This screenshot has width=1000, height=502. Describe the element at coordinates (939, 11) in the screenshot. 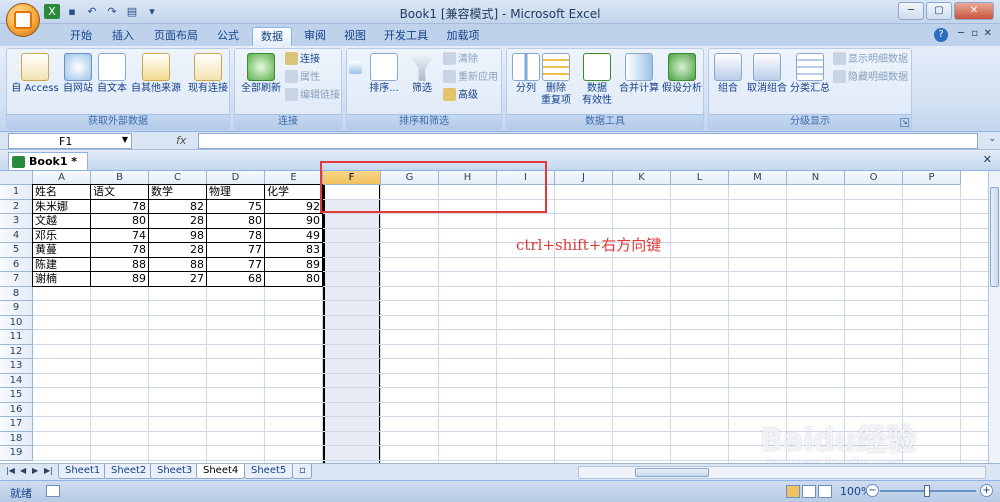

I see `maximize-button: ▢` at that location.